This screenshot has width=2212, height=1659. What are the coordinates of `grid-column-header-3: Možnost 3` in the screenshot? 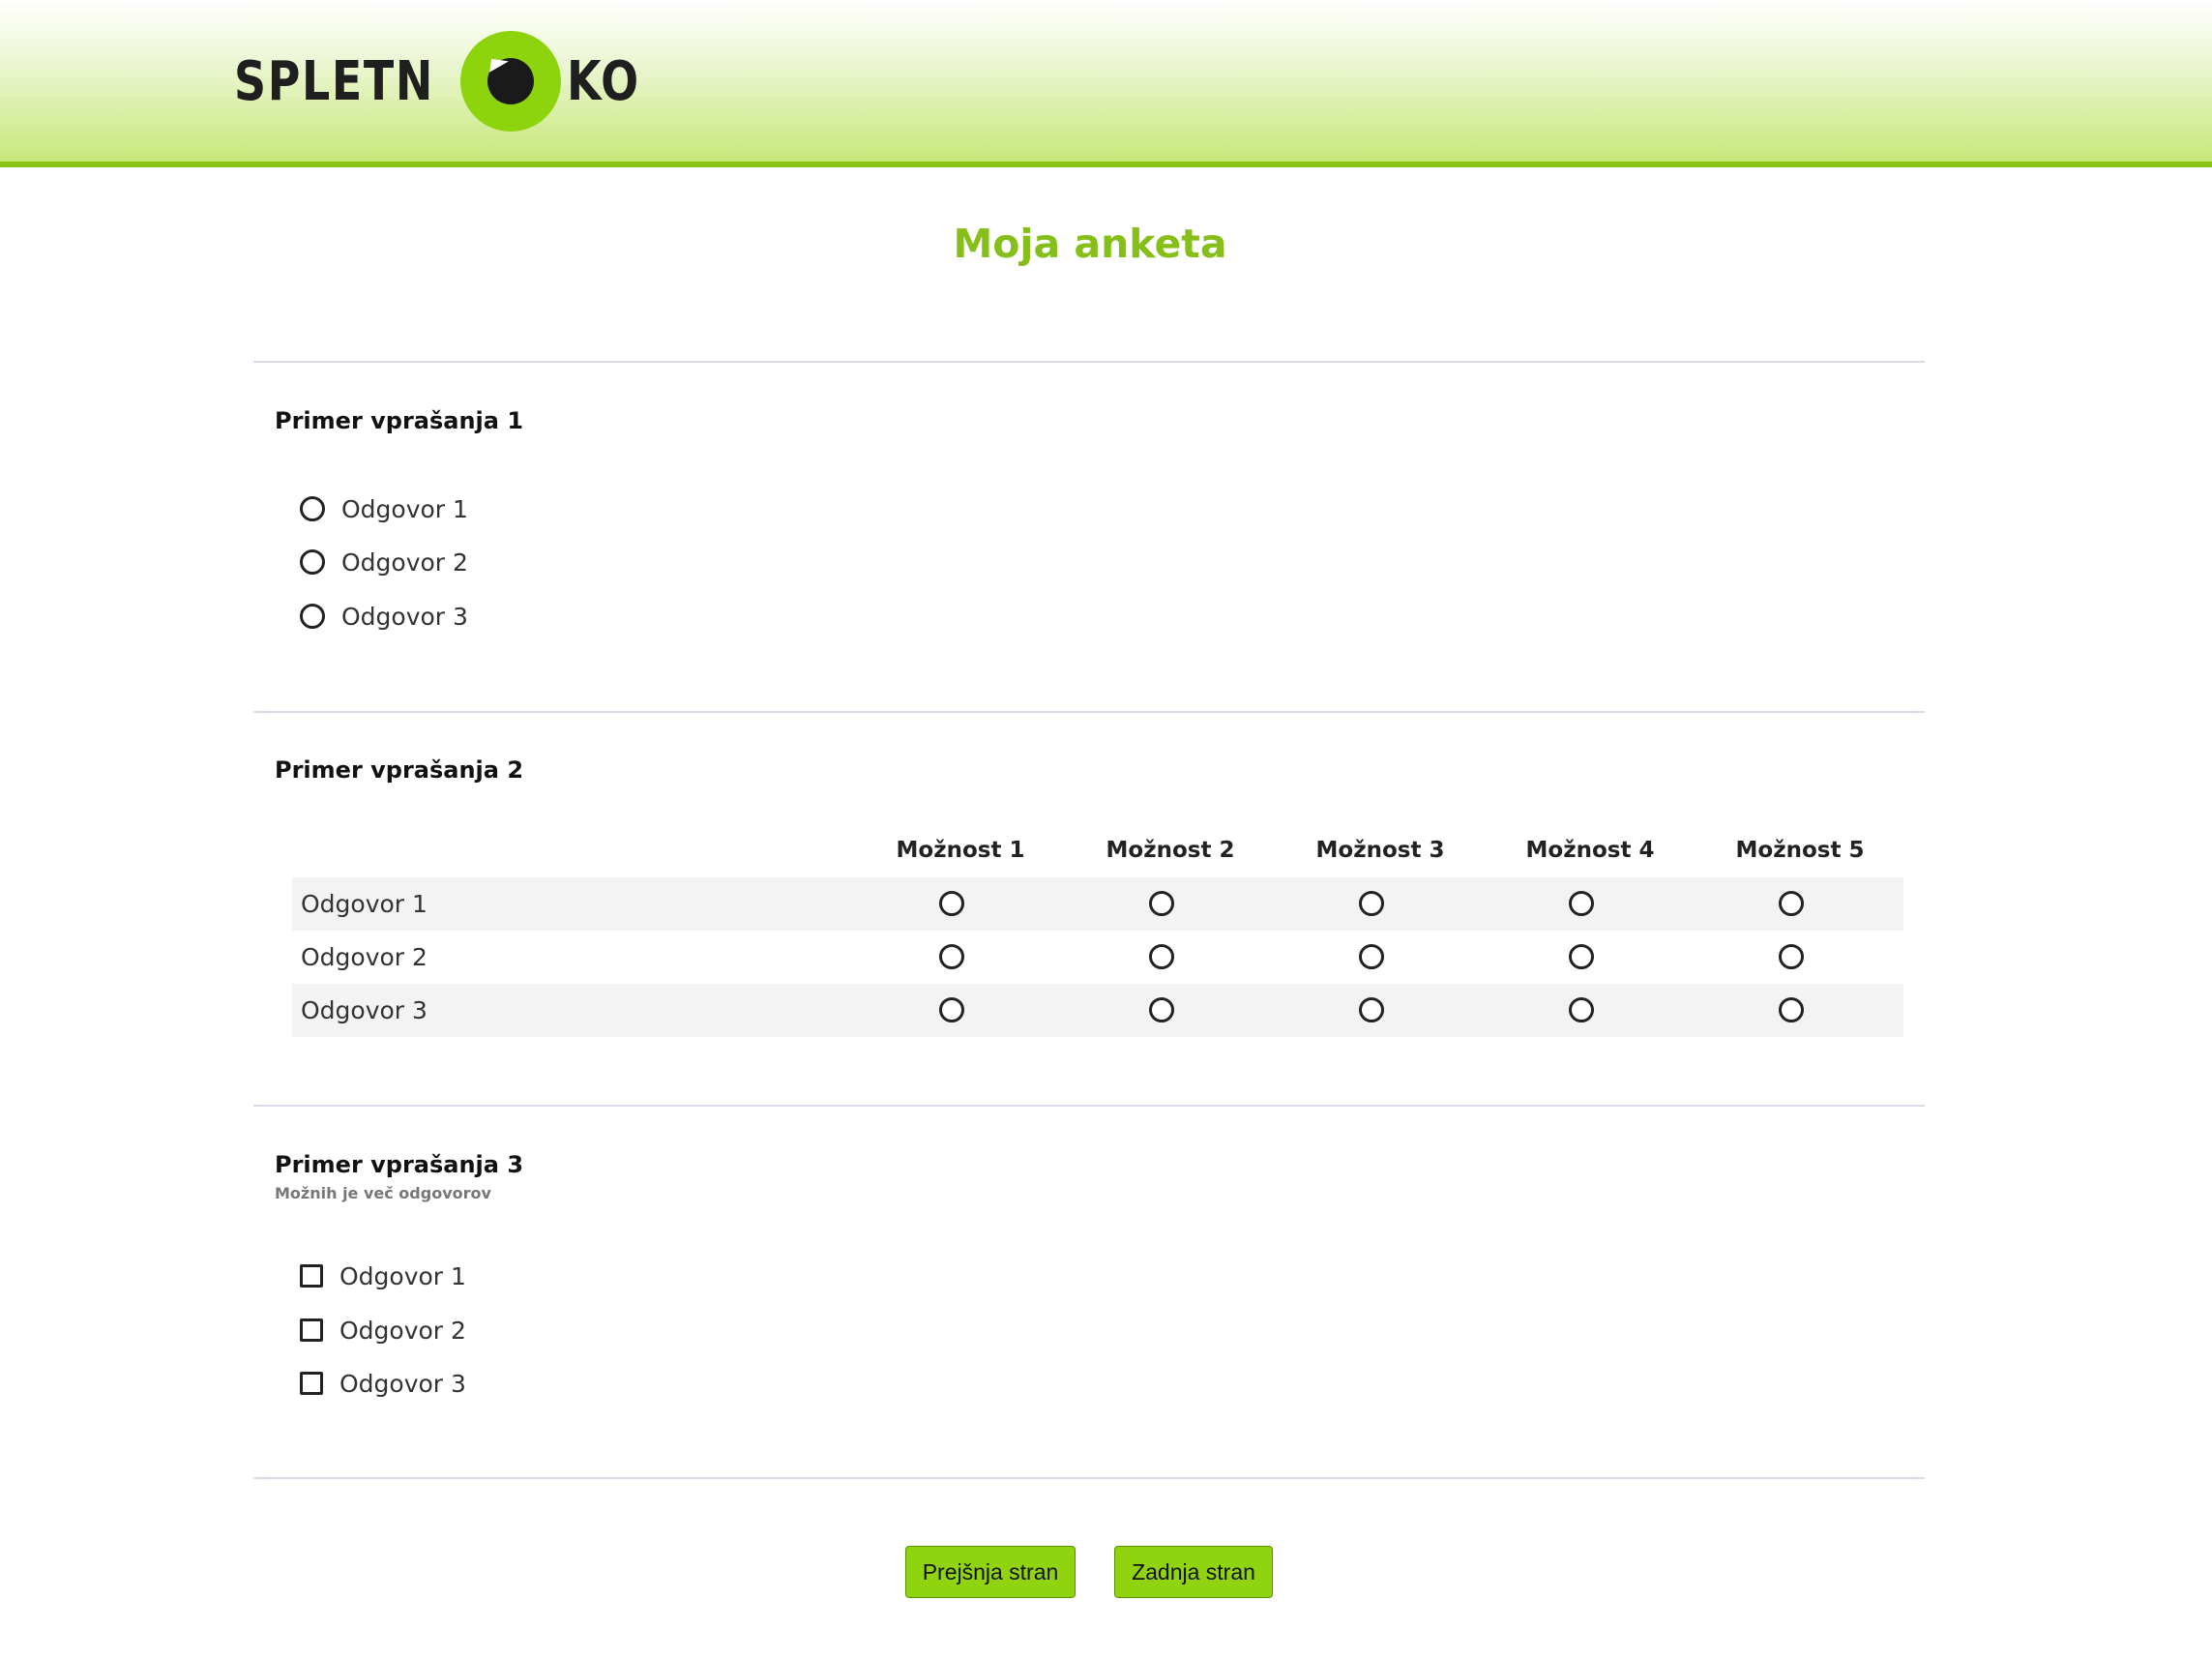 It's located at (1380, 851).